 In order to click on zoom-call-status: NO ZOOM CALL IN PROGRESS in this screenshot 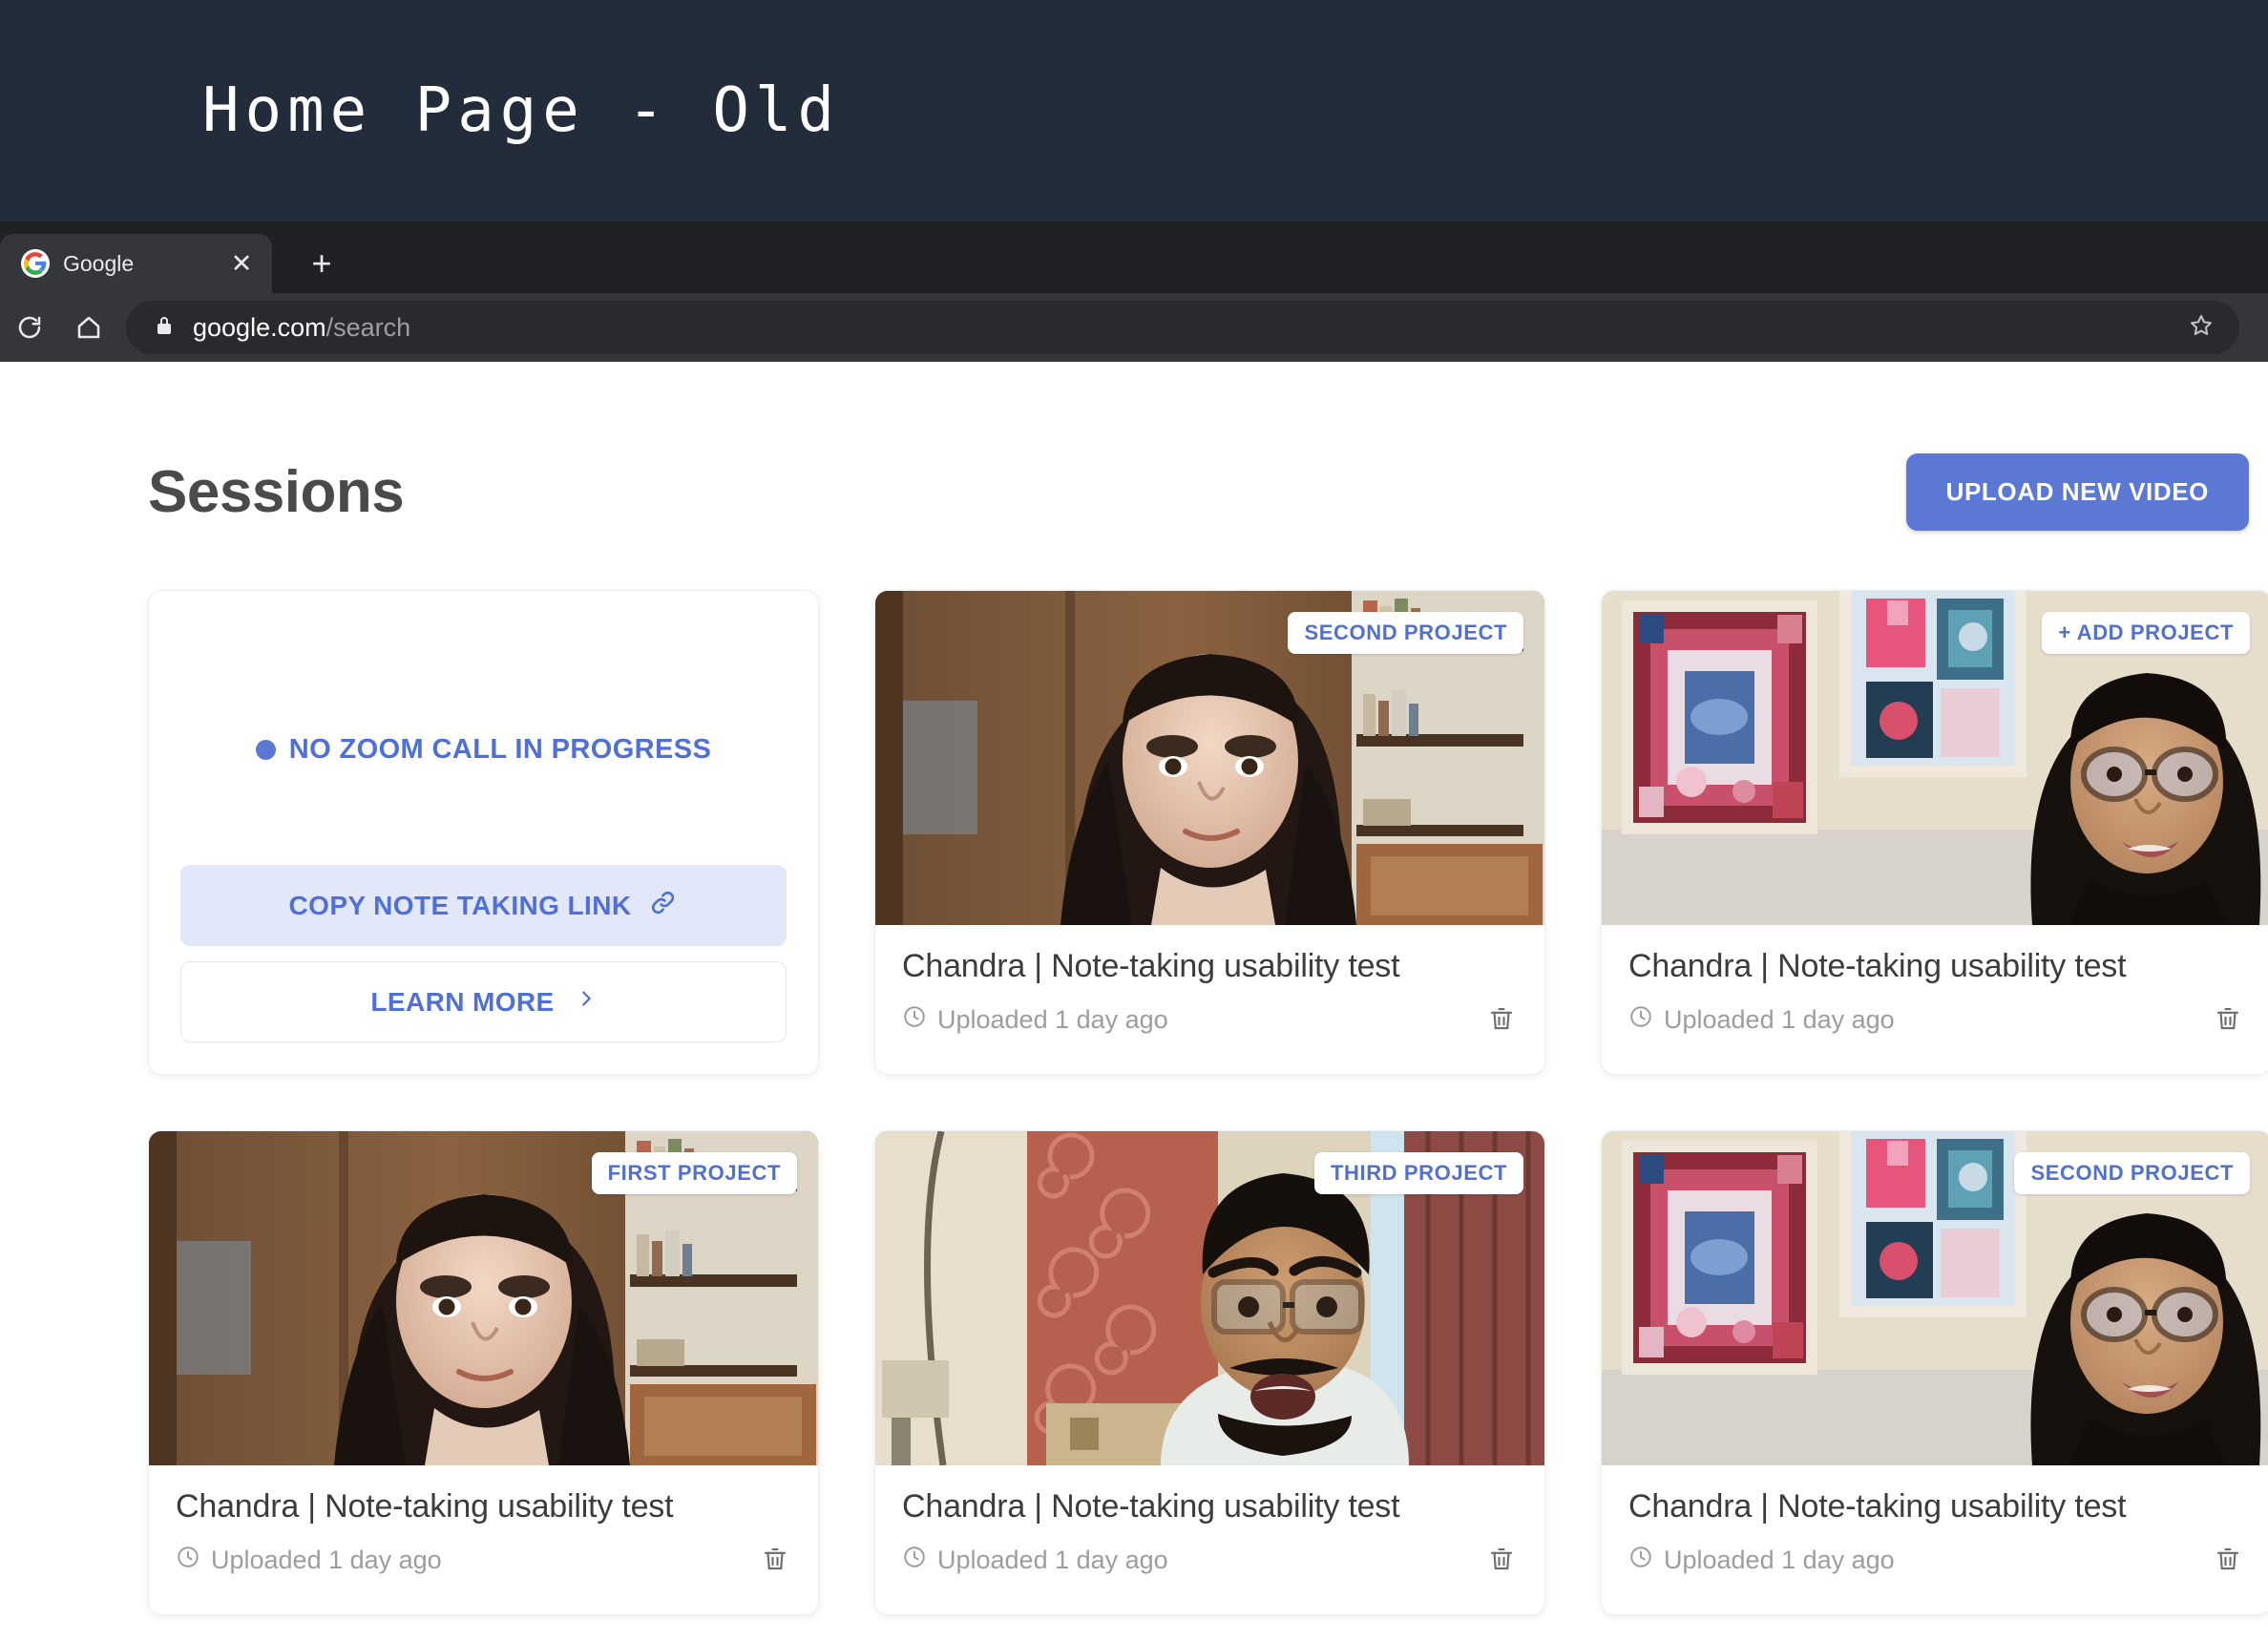, I will do `click(484, 750)`.